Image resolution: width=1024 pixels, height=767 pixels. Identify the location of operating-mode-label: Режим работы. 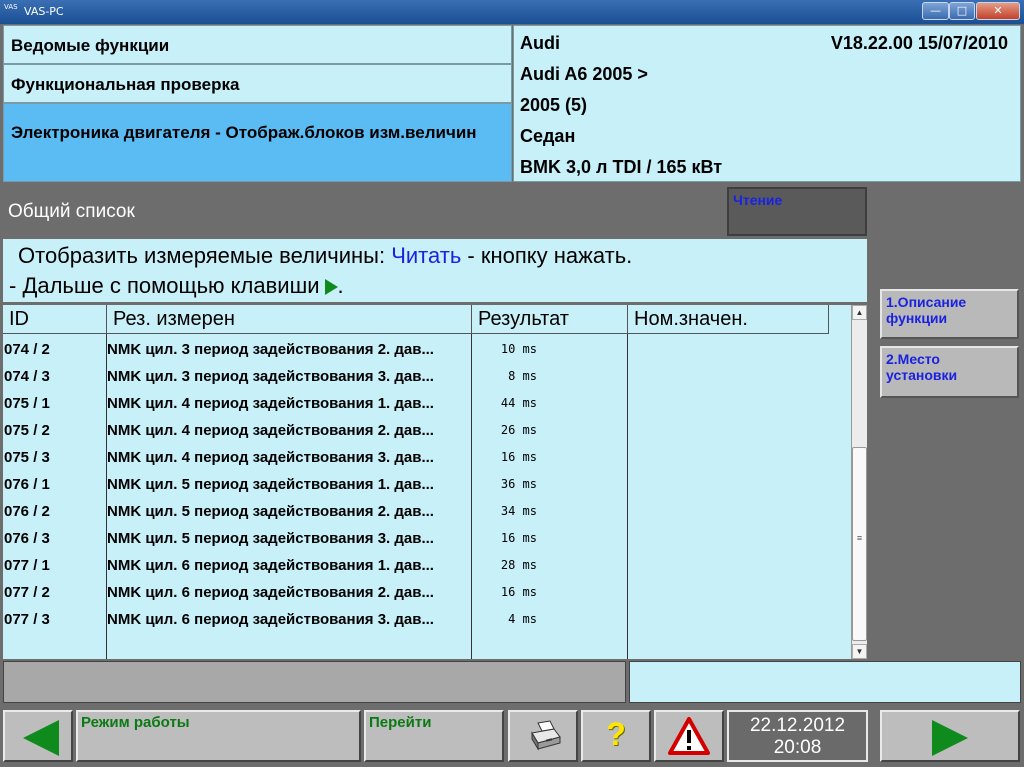
(135, 722).